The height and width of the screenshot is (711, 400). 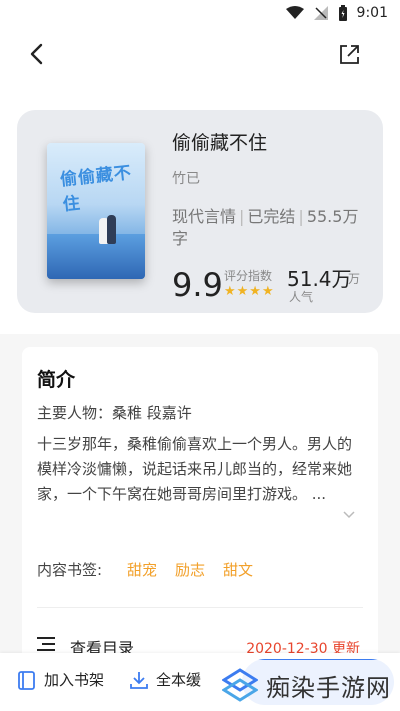 What do you see at coordinates (200, 56) in the screenshot?
I see `top-nav` at bounding box center [200, 56].